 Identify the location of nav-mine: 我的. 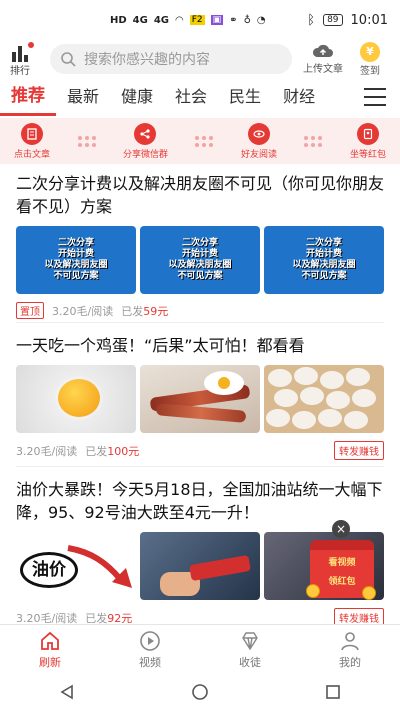
(350, 650).